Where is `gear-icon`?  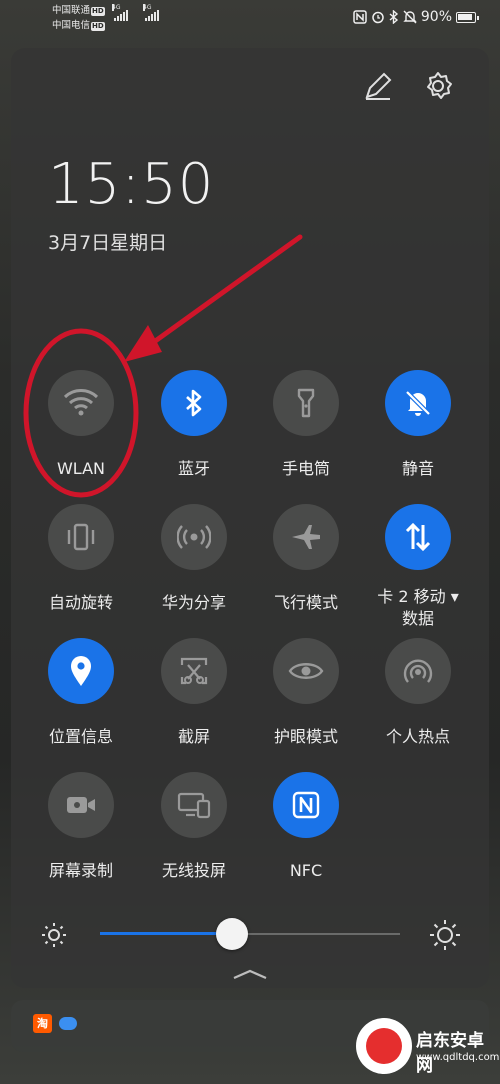 gear-icon is located at coordinates (438, 86).